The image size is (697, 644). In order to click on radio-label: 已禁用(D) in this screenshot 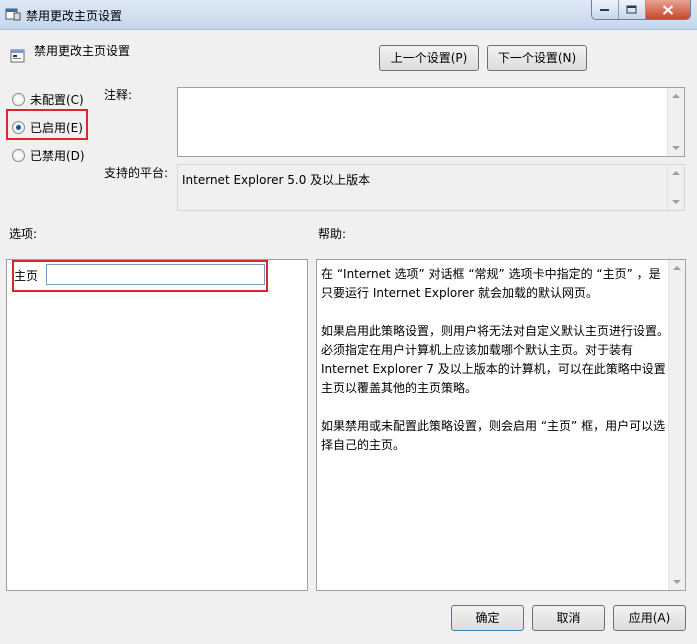, I will do `click(57, 156)`.